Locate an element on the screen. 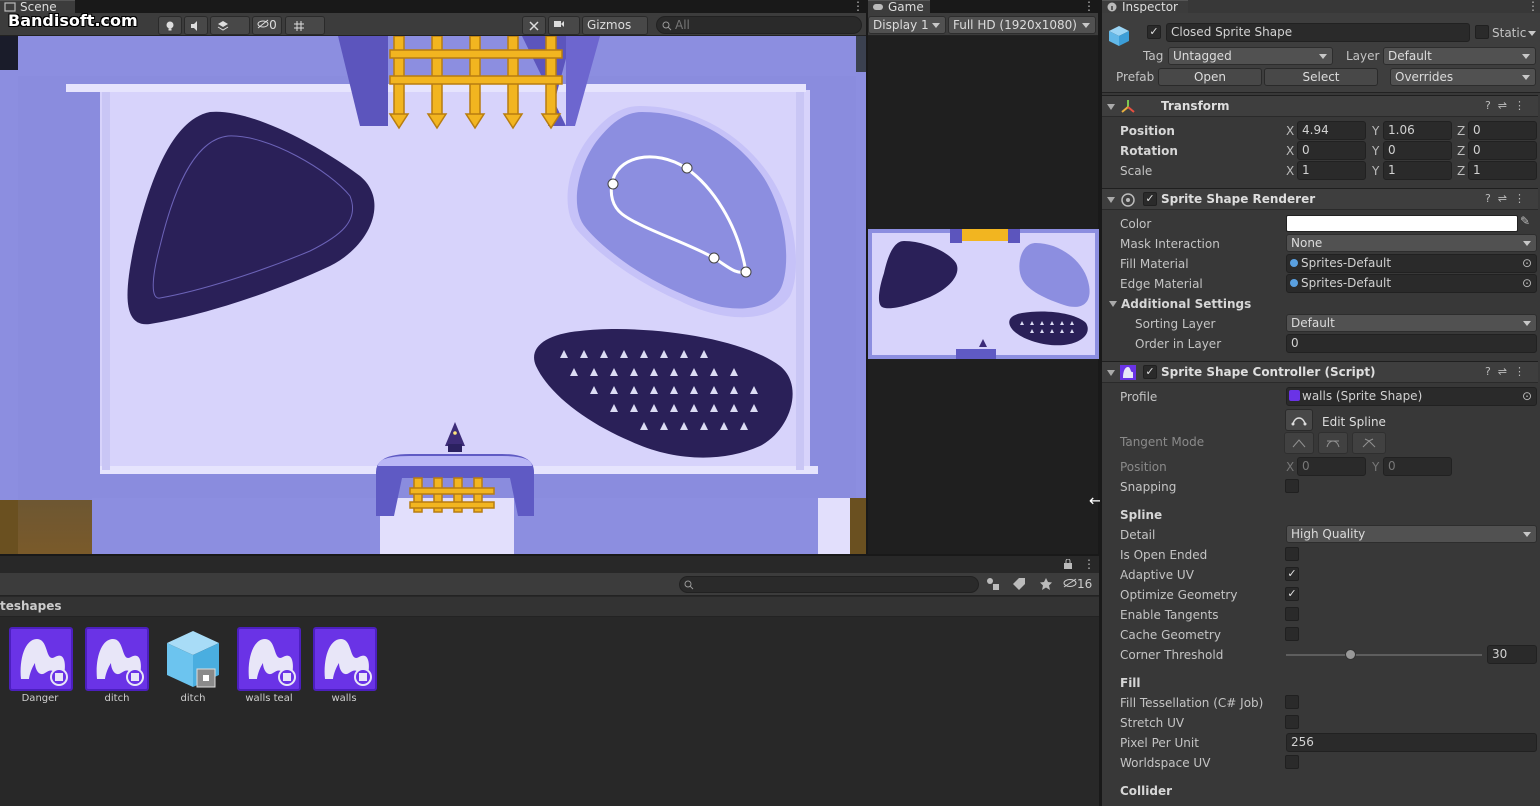  project-hidden-toggle: 16 is located at coordinates (1077, 584).